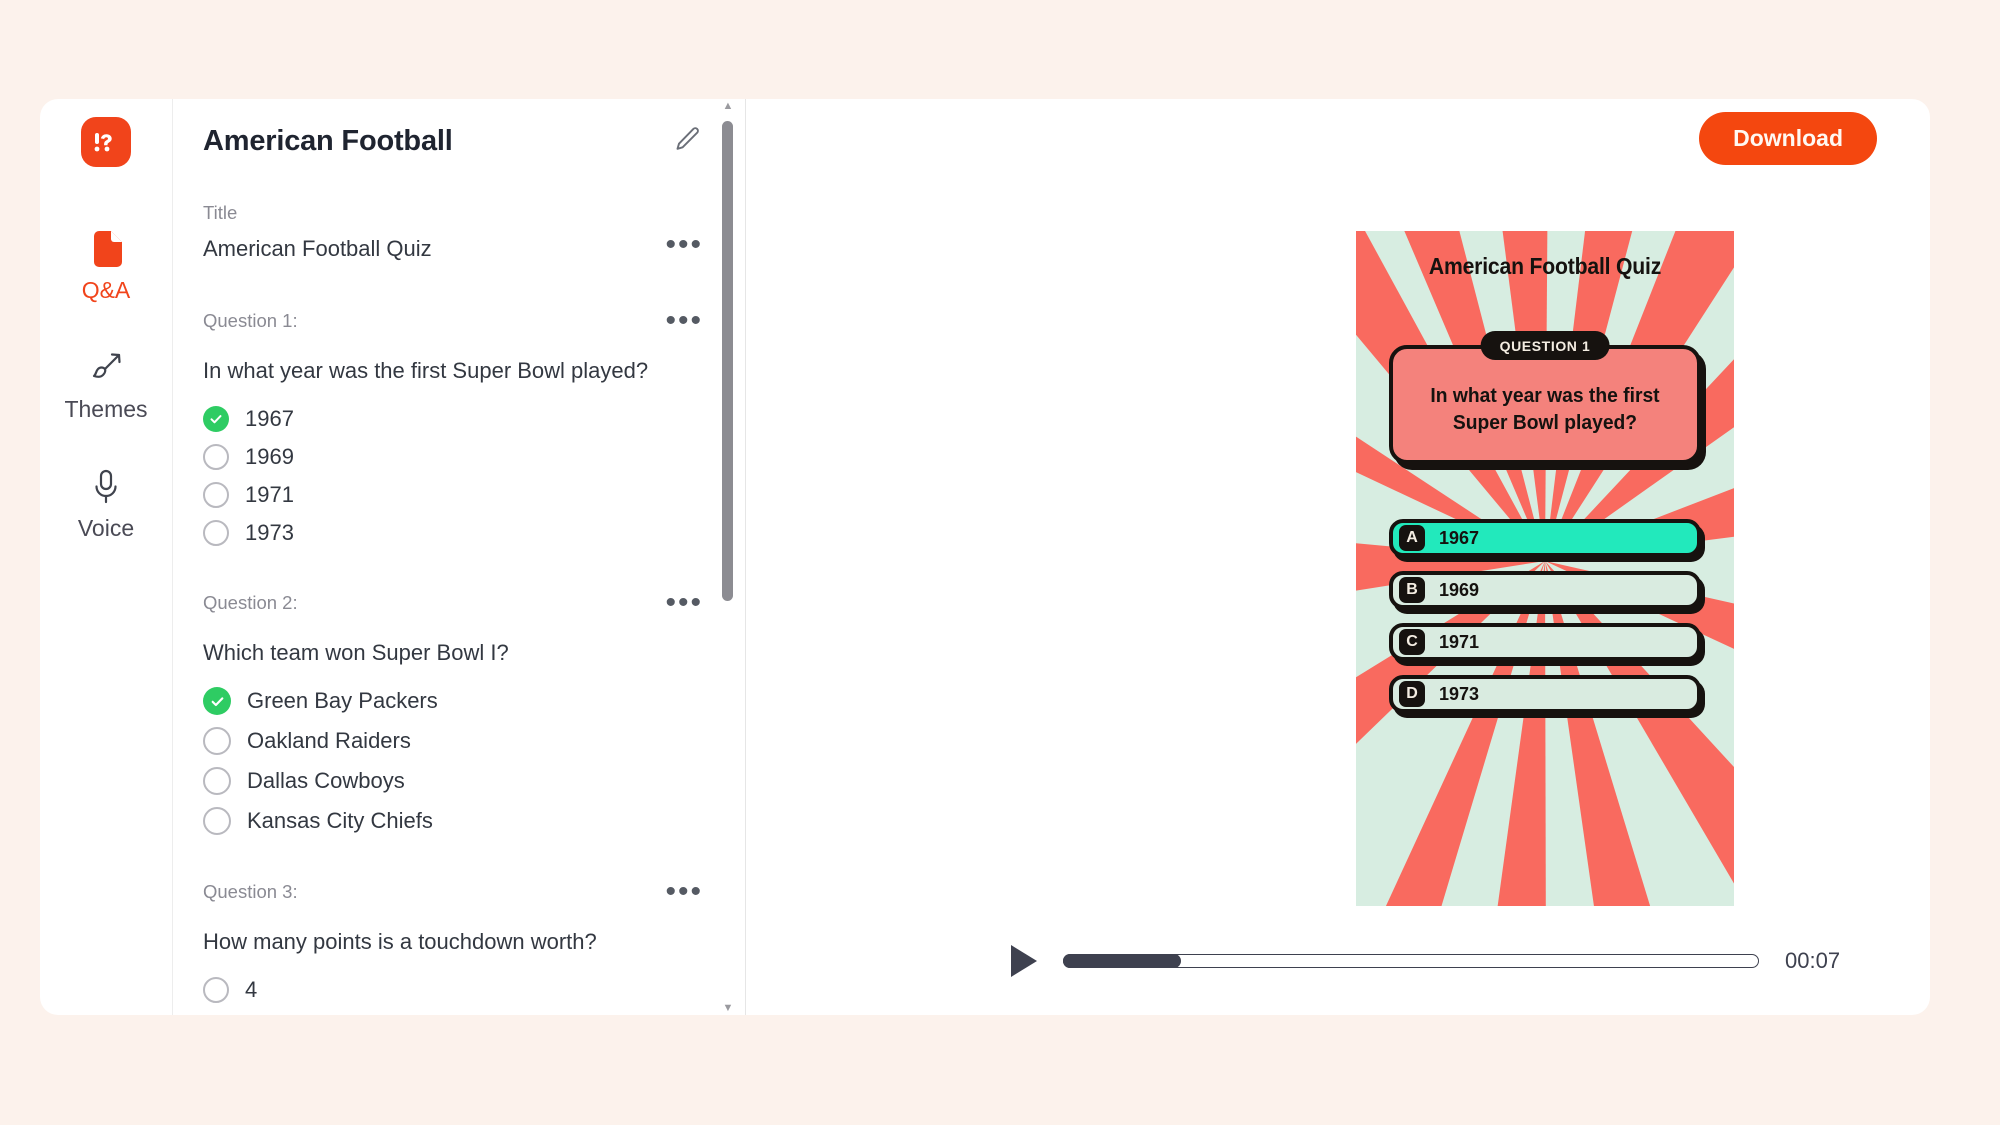 The image size is (2000, 1125). What do you see at coordinates (1545, 642) in the screenshot?
I see `slide-answer-option: C 1971` at bounding box center [1545, 642].